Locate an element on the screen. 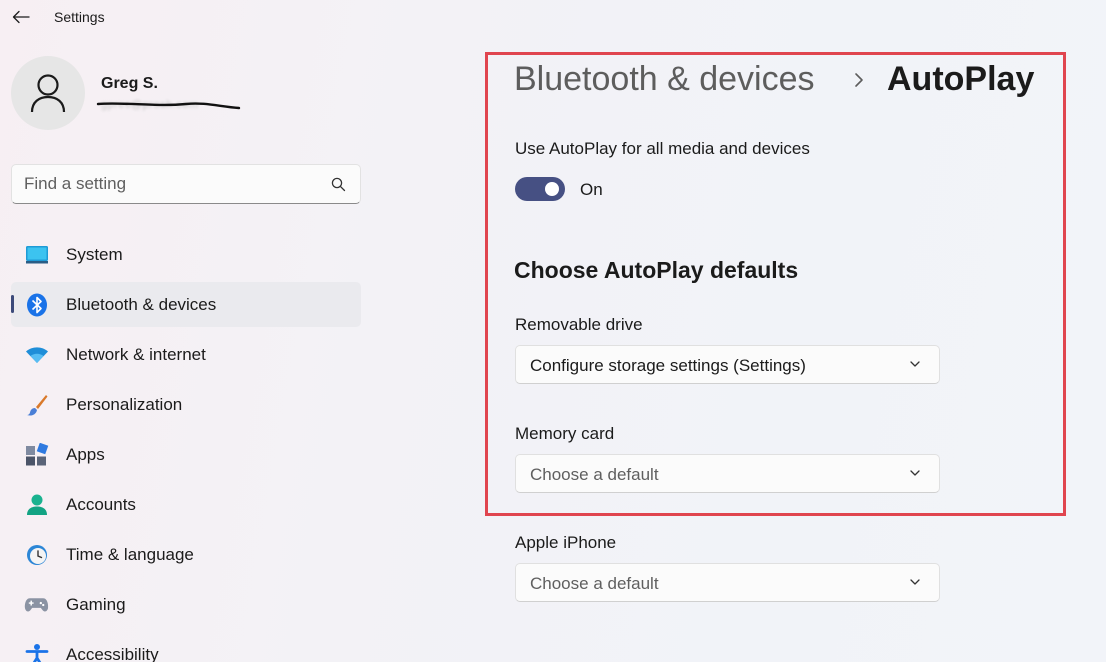 The height and width of the screenshot is (662, 1106). sidebar-item-gaming: Gaming is located at coordinates (186, 604).